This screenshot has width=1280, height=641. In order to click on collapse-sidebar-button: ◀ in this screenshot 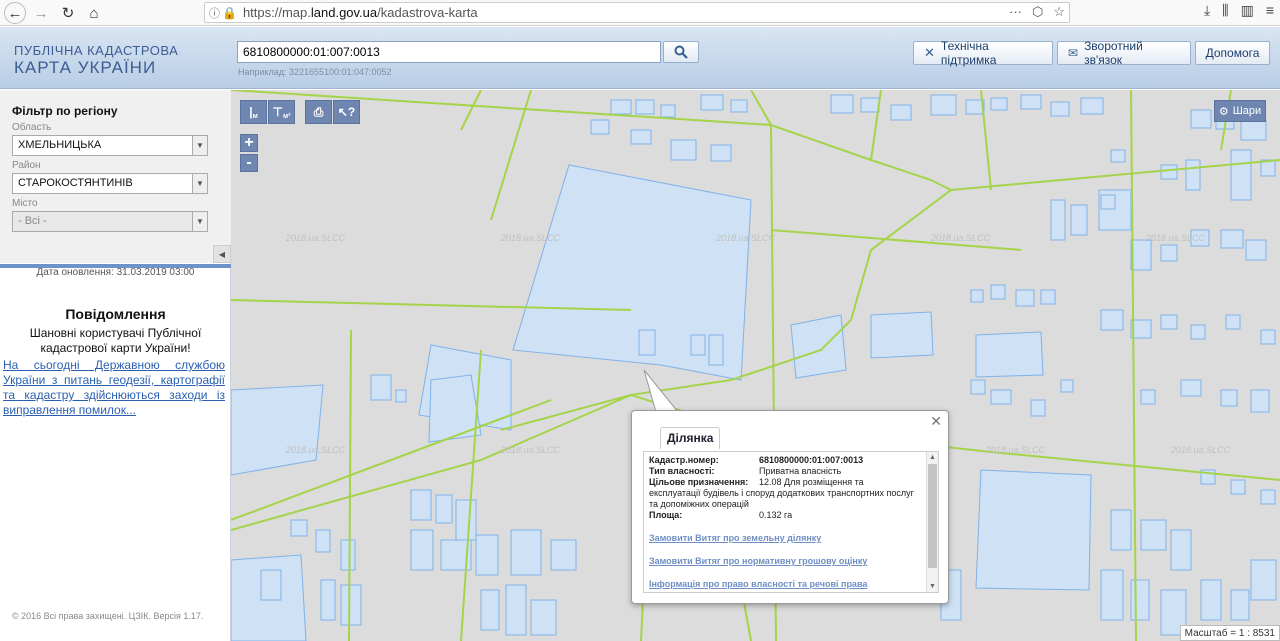, I will do `click(222, 254)`.